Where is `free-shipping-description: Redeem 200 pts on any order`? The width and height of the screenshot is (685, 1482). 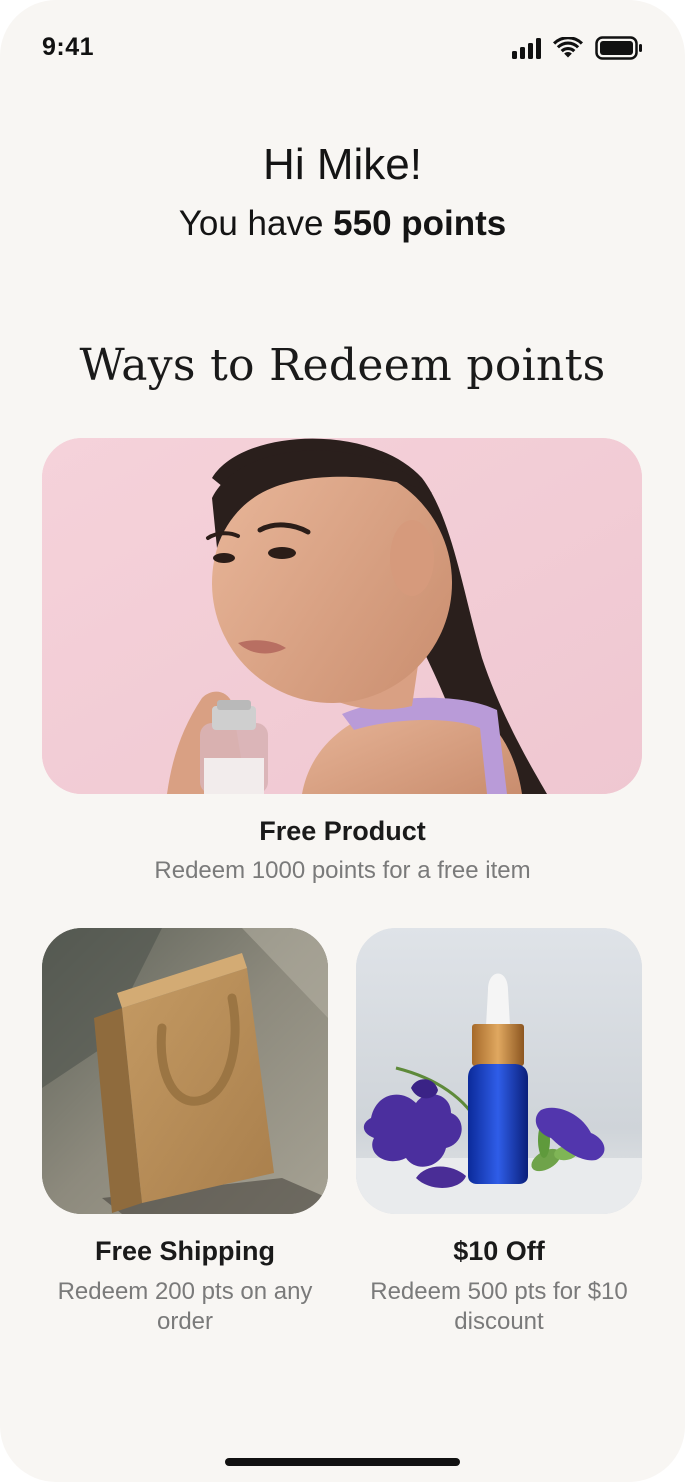 free-shipping-description: Redeem 200 pts on any order is located at coordinates (185, 1306).